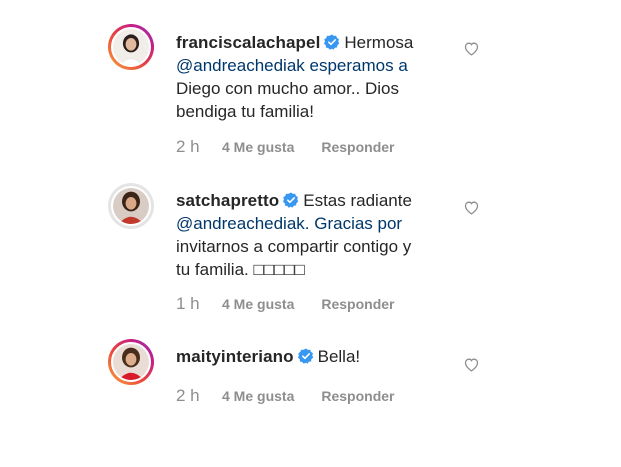 The width and height of the screenshot is (621, 467). What do you see at coordinates (227, 200) in the screenshot?
I see `comment-username: satchapretto` at bounding box center [227, 200].